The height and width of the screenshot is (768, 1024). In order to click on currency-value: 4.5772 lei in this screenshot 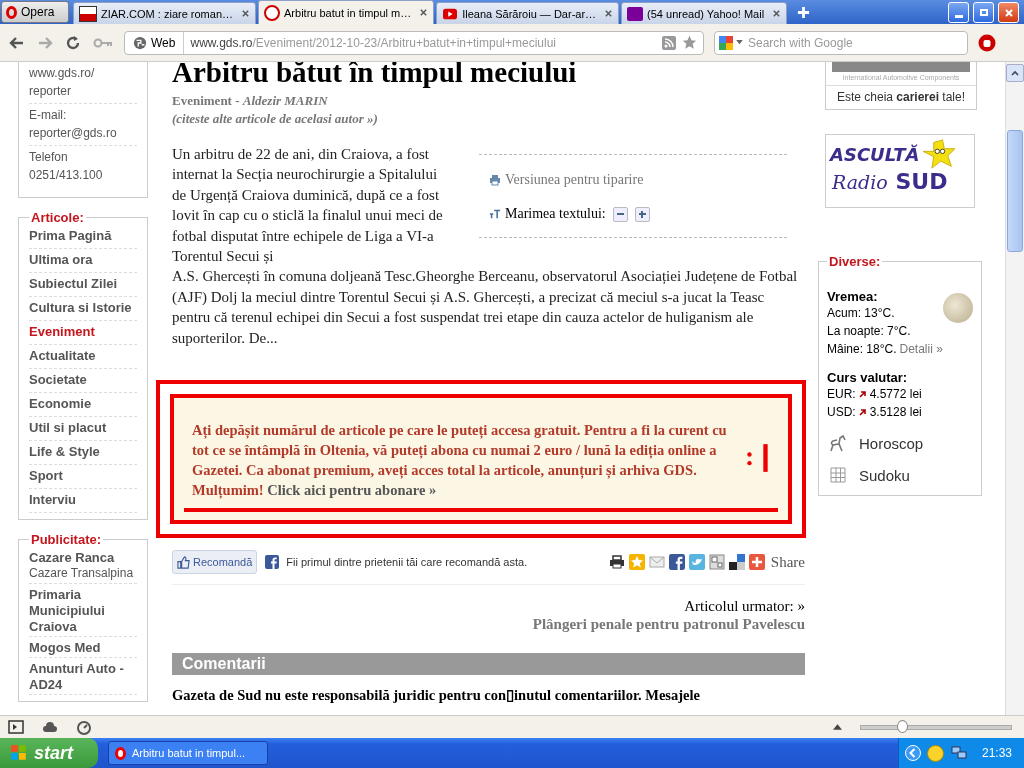, I will do `click(895, 394)`.